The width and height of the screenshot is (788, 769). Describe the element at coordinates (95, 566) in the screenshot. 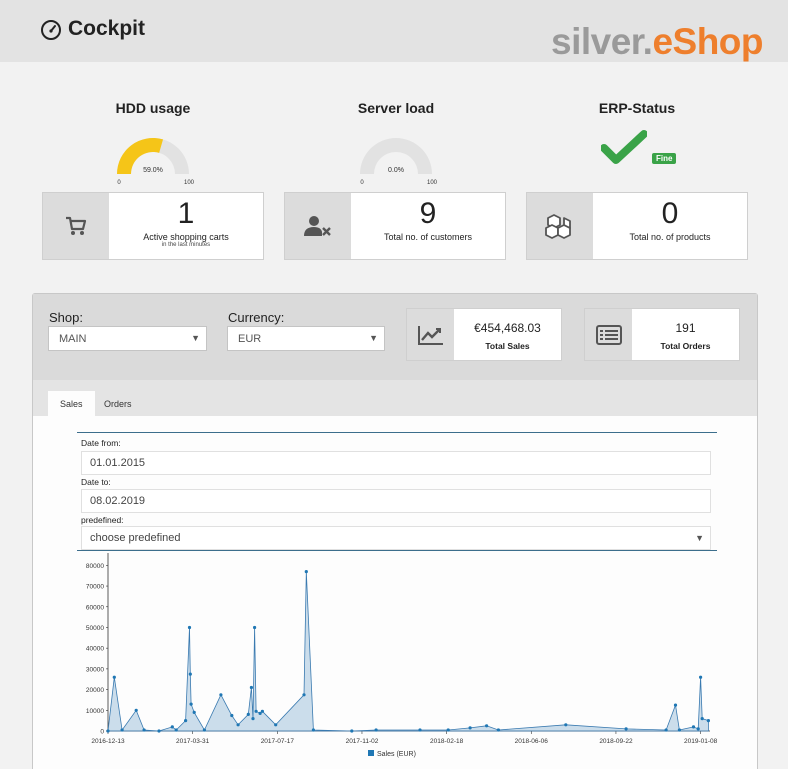

I see `y-tick-label: 80000` at that location.